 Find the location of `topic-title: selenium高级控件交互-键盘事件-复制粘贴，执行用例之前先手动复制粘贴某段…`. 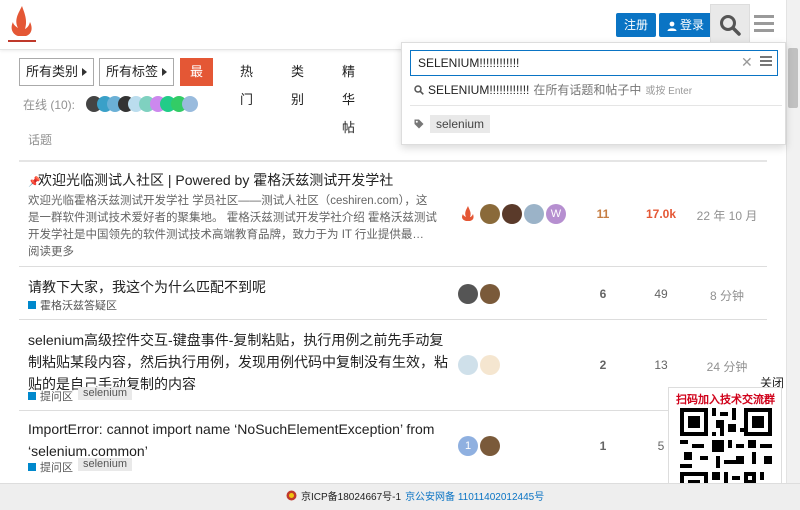

topic-title: selenium高级控件交互-键盘事件-复制粘贴，执行用例之前先手动复制粘贴某段… is located at coordinates (240, 362).